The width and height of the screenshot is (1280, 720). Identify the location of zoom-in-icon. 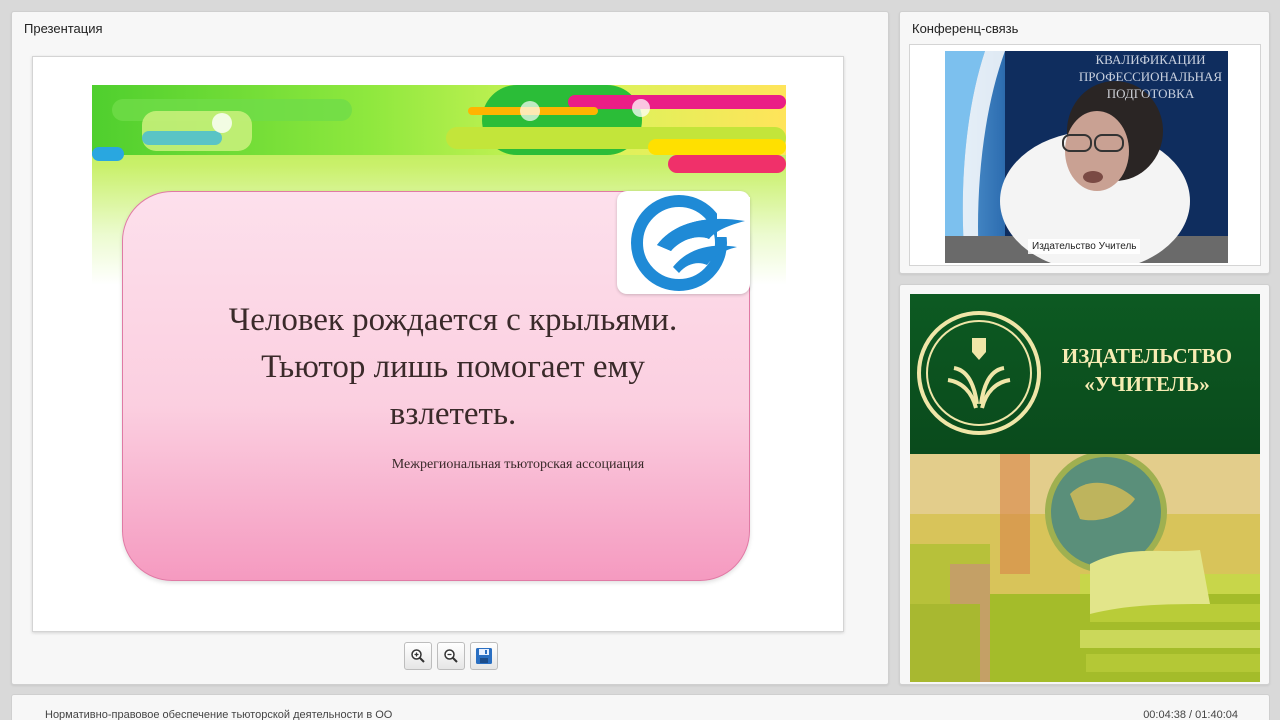
(418, 656).